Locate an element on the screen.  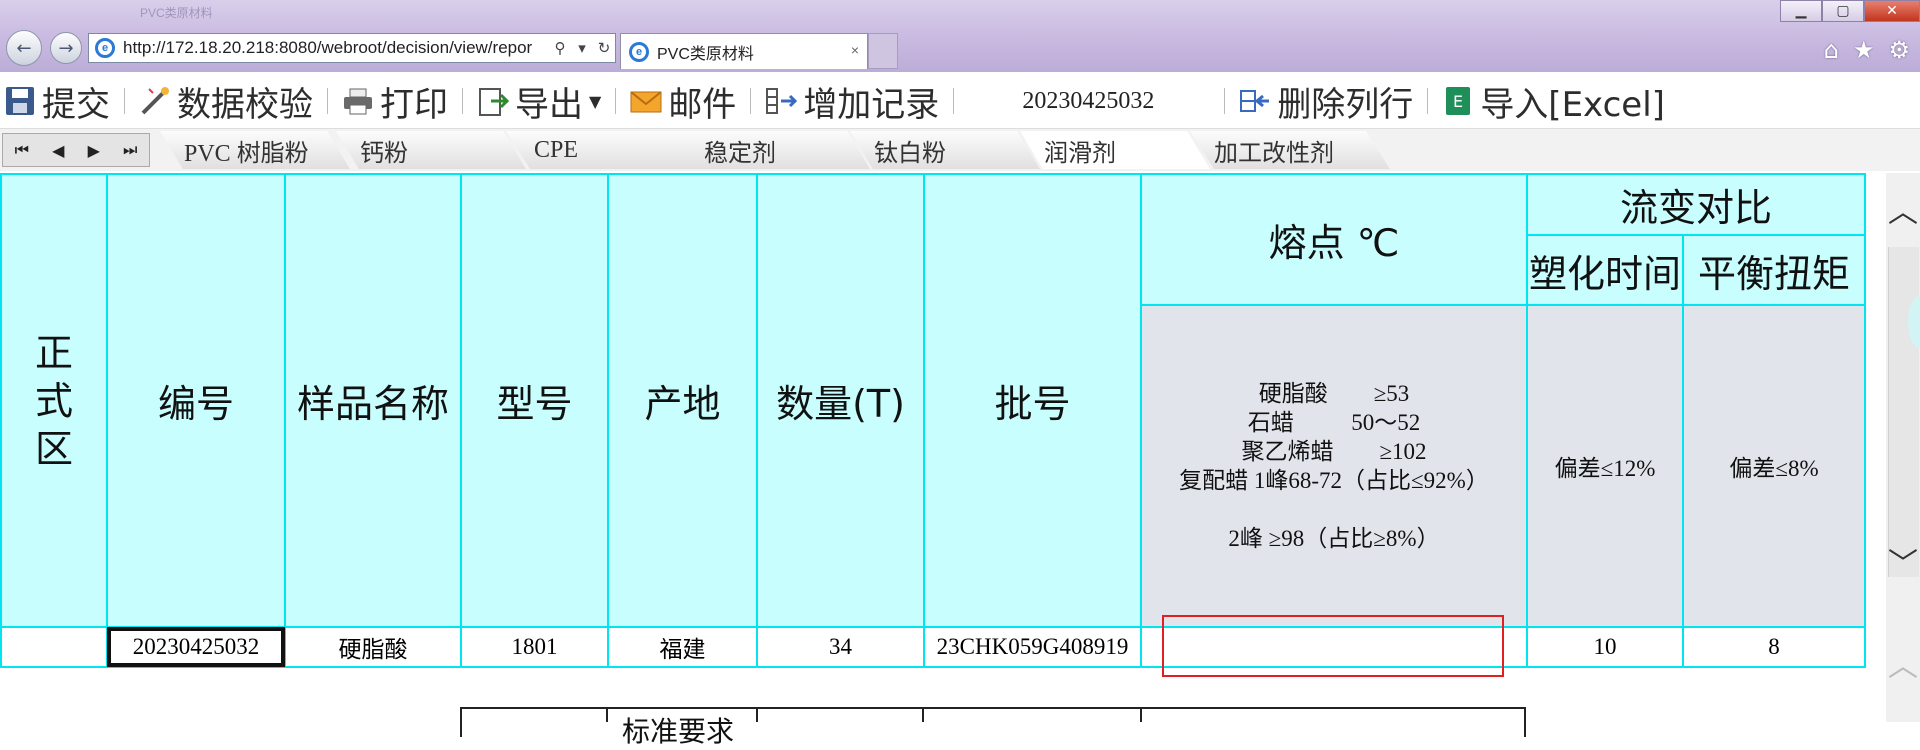
scroll-down-button: ﹀ is located at coordinates (1903, 561).